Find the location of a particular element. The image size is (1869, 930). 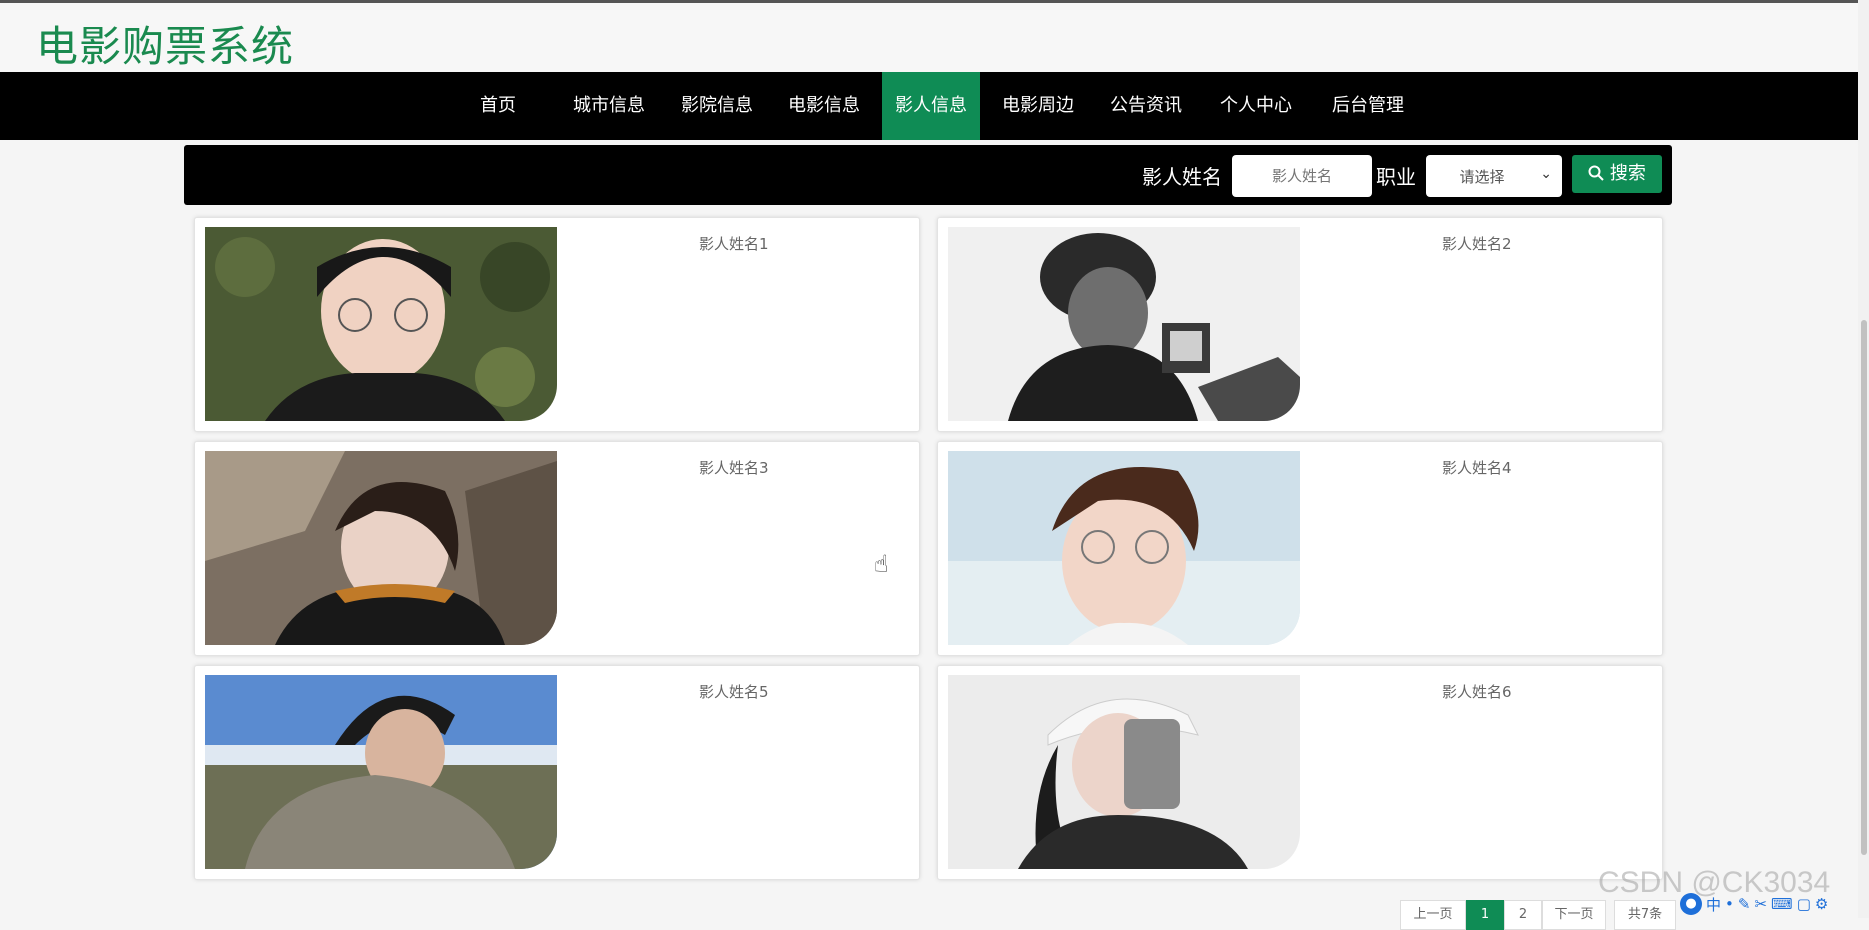

scissors-icon: ✂ is located at coordinates (1760, 904).